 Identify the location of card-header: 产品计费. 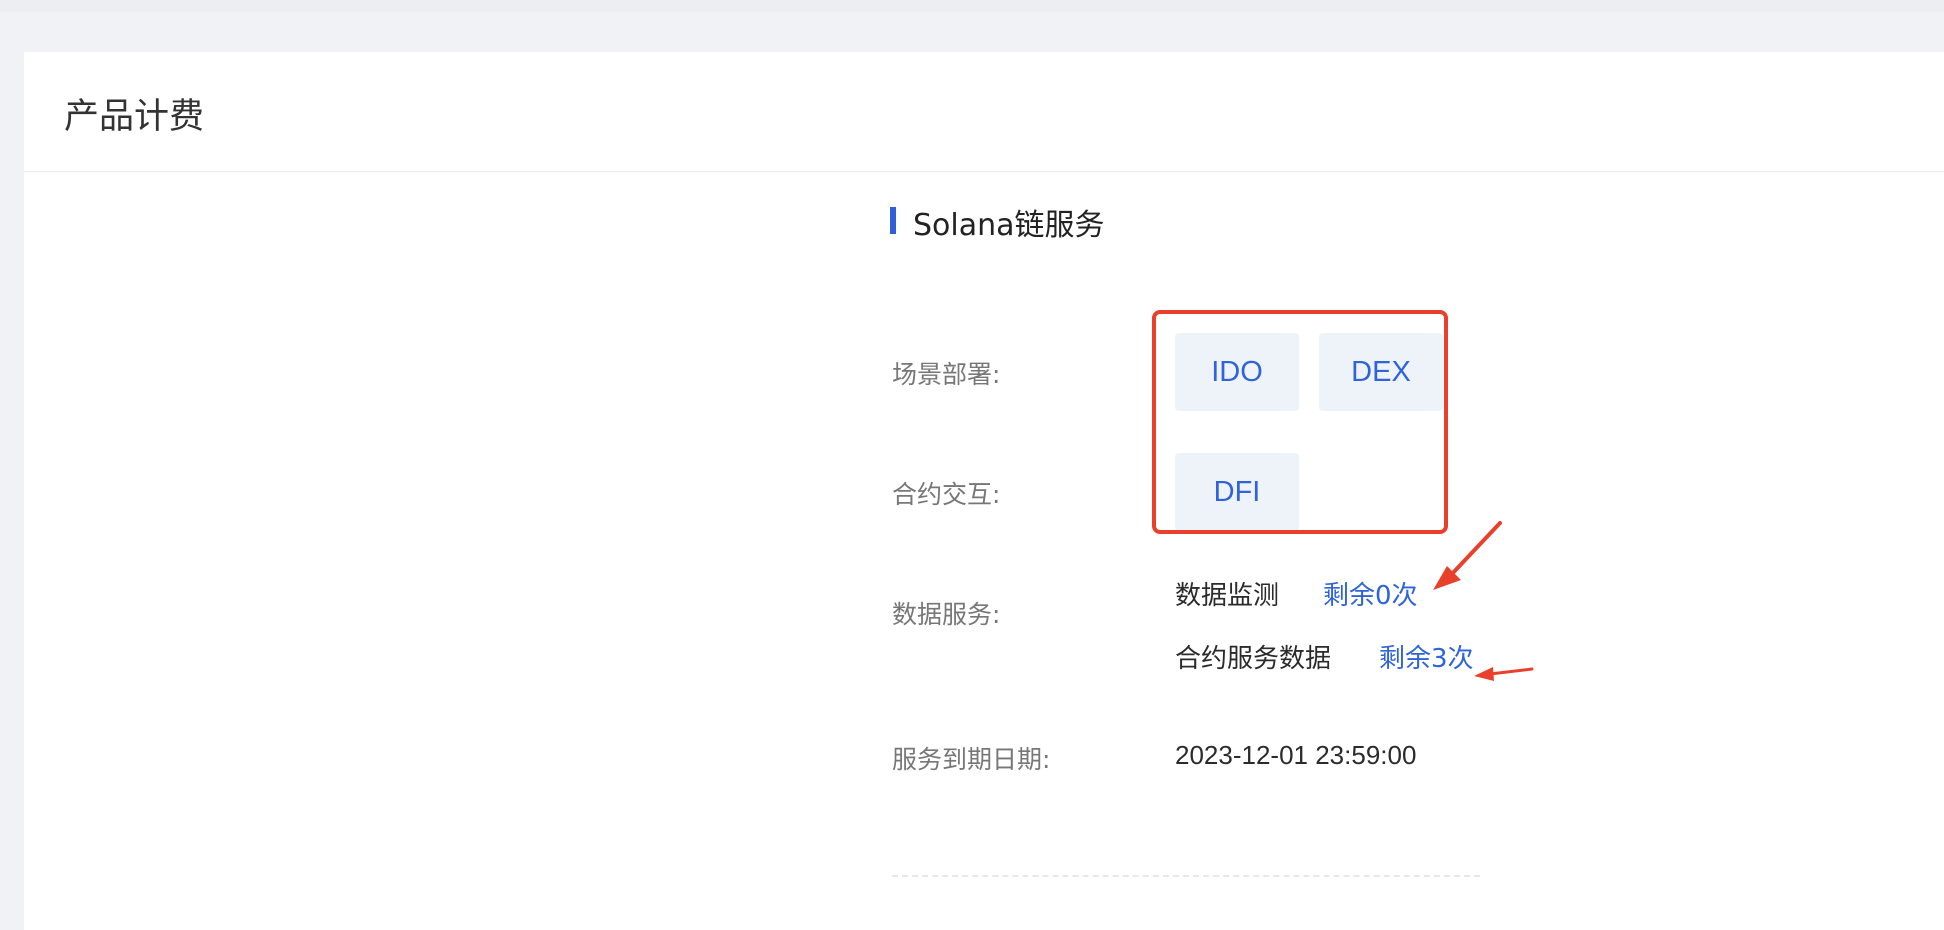
(984, 112).